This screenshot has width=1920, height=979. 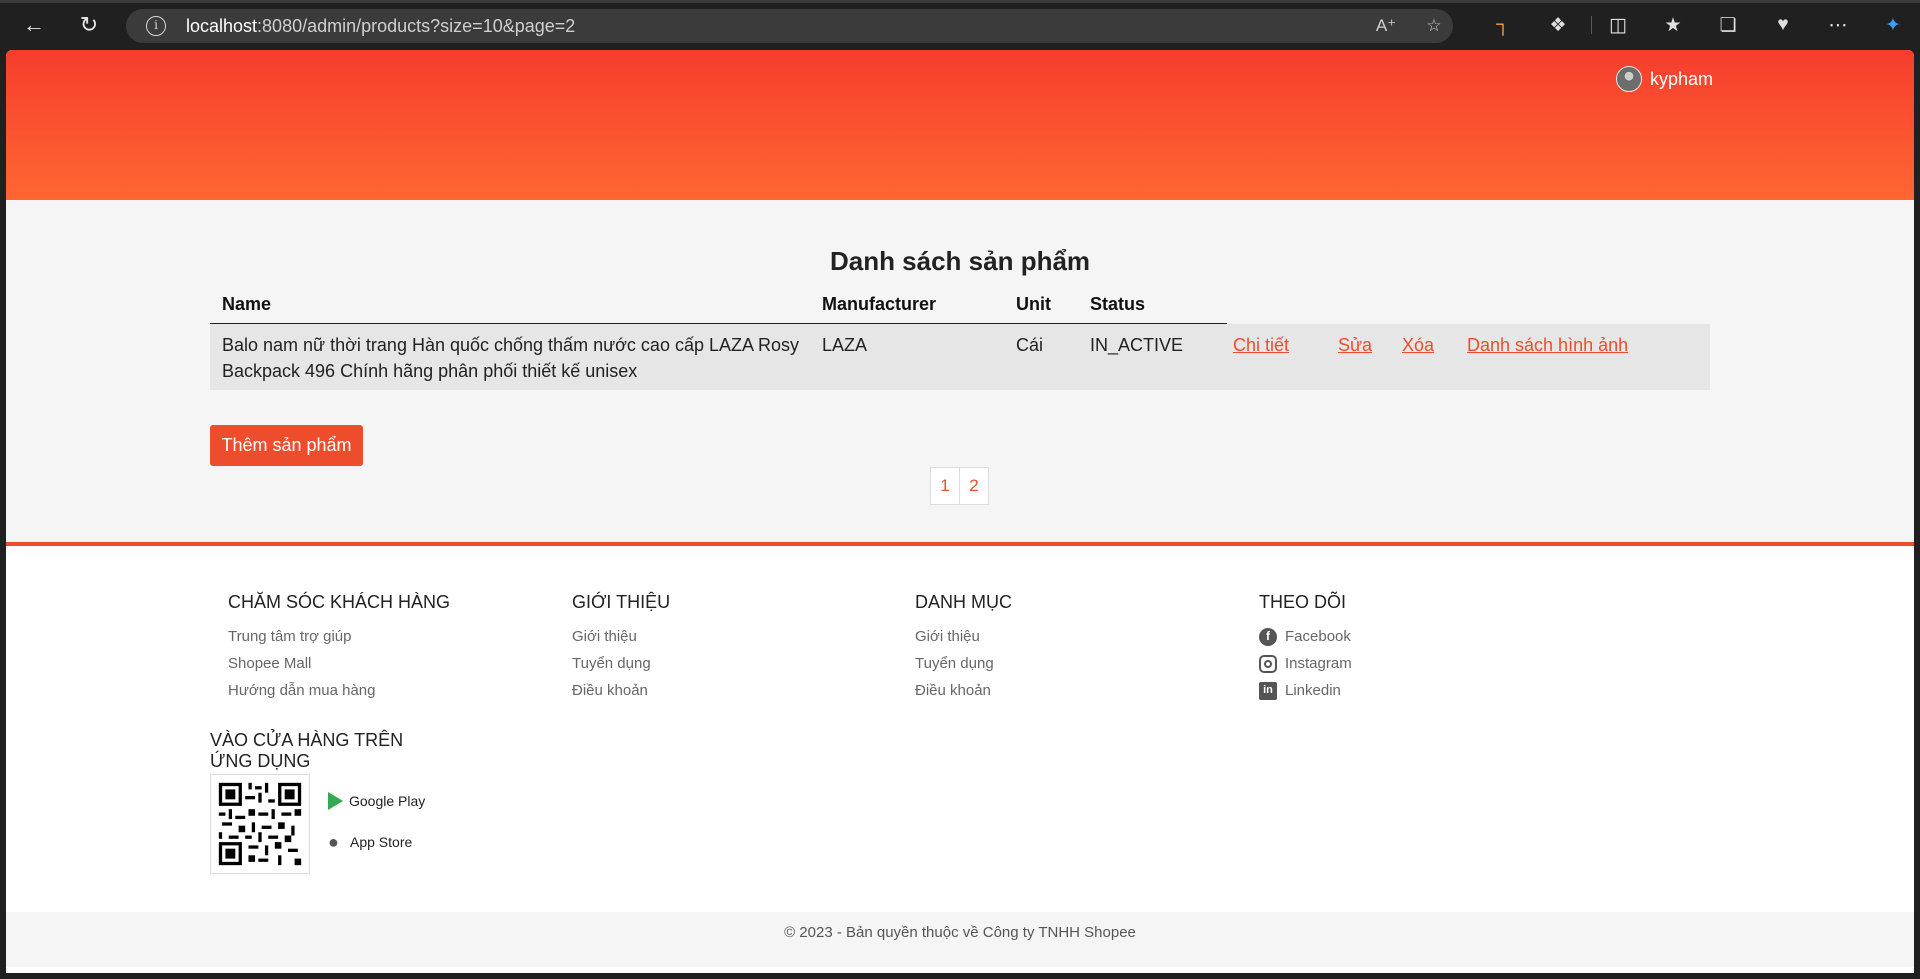 What do you see at coordinates (1313, 690) in the screenshot?
I see `linkedin-label: Linkedin` at bounding box center [1313, 690].